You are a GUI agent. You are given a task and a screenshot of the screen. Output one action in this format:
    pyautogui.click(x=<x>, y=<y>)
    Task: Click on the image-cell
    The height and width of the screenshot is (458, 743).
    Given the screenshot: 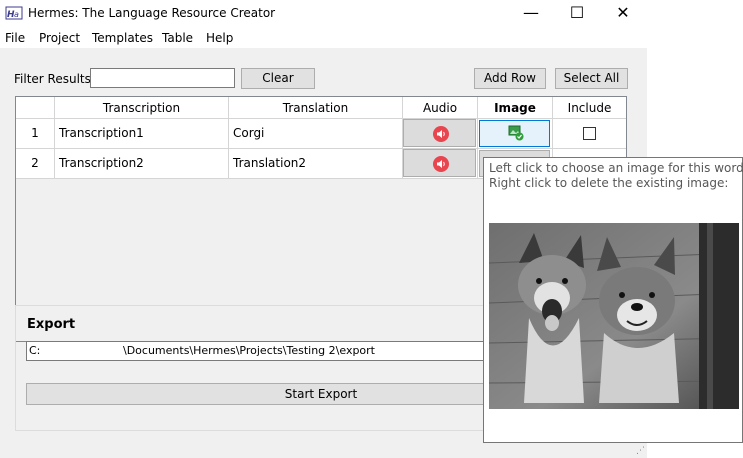 What is the action you would take?
    pyautogui.click(x=515, y=134)
    